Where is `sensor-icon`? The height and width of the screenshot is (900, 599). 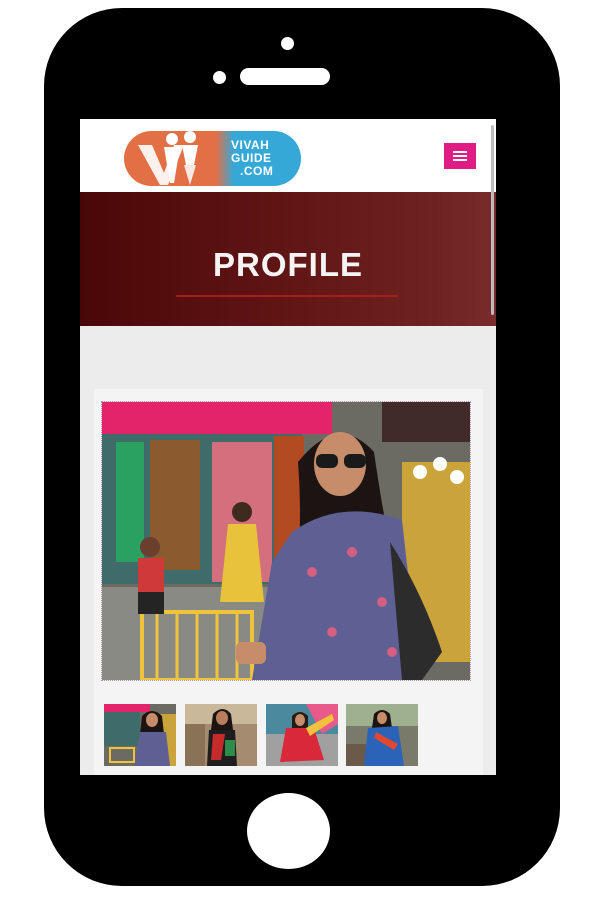
sensor-icon is located at coordinates (219, 77).